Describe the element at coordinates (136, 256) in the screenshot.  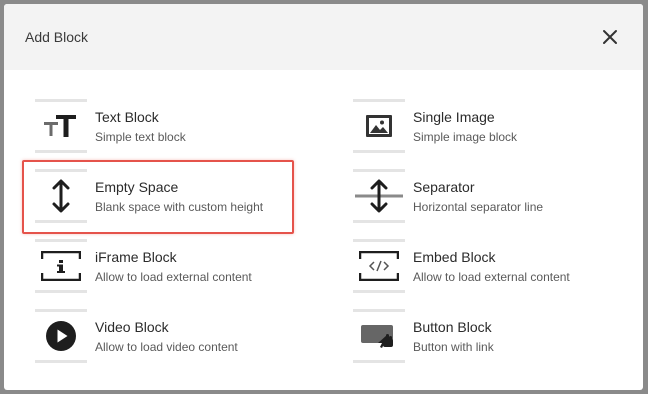
I see `block-title: iFrame Block` at that location.